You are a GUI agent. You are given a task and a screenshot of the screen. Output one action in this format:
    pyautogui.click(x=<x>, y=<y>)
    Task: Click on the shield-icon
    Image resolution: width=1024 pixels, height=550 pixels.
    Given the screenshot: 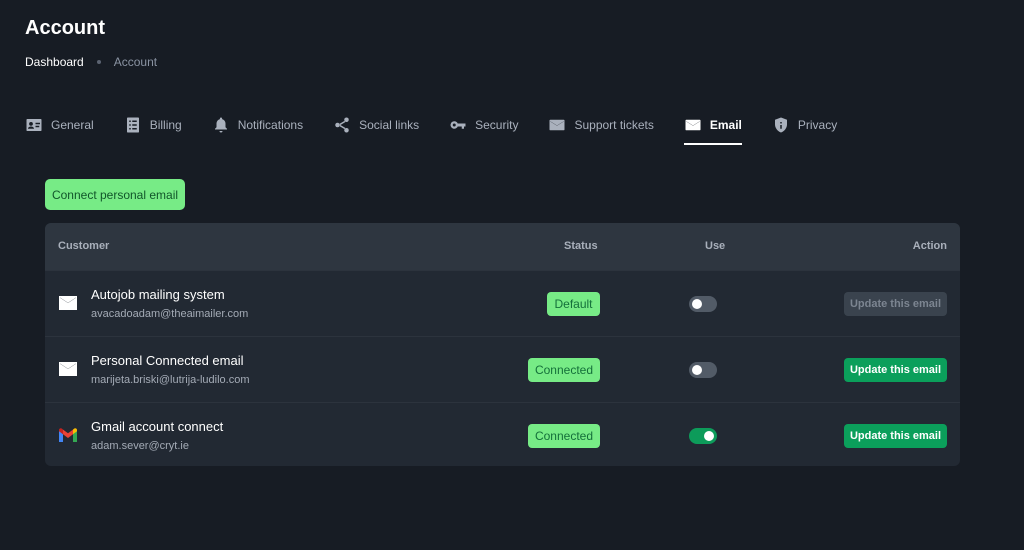 What is the action you would take?
    pyautogui.click(x=780, y=125)
    